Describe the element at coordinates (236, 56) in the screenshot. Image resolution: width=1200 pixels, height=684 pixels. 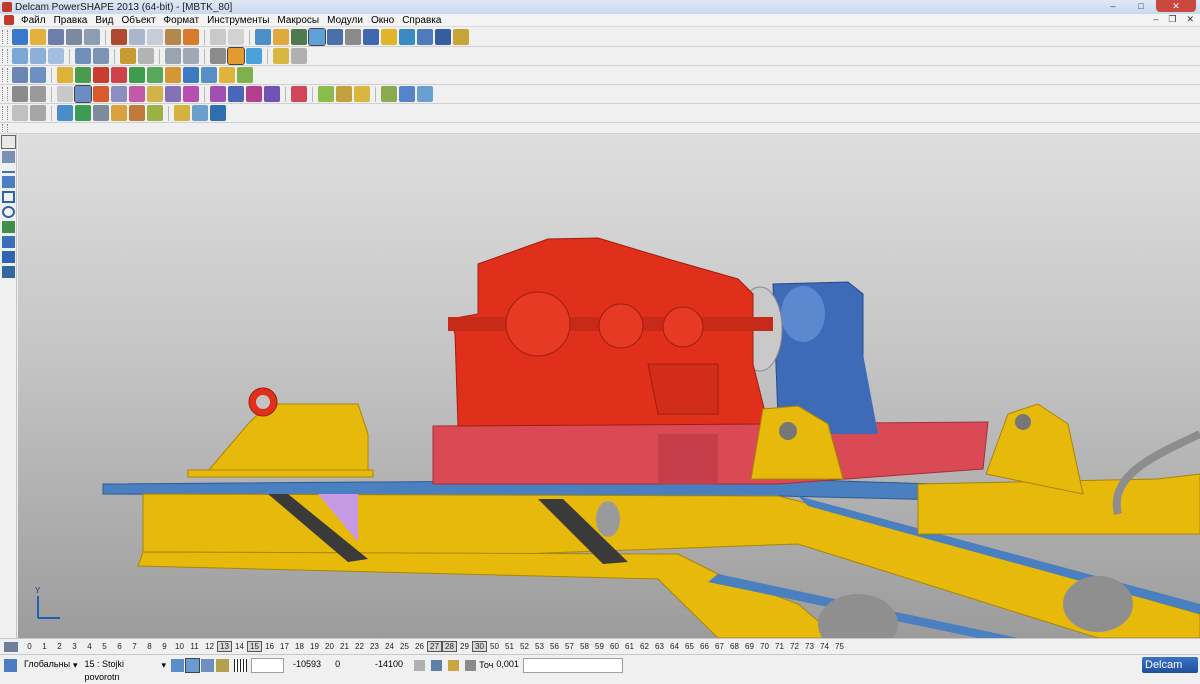
I see `shaded-icon` at that location.